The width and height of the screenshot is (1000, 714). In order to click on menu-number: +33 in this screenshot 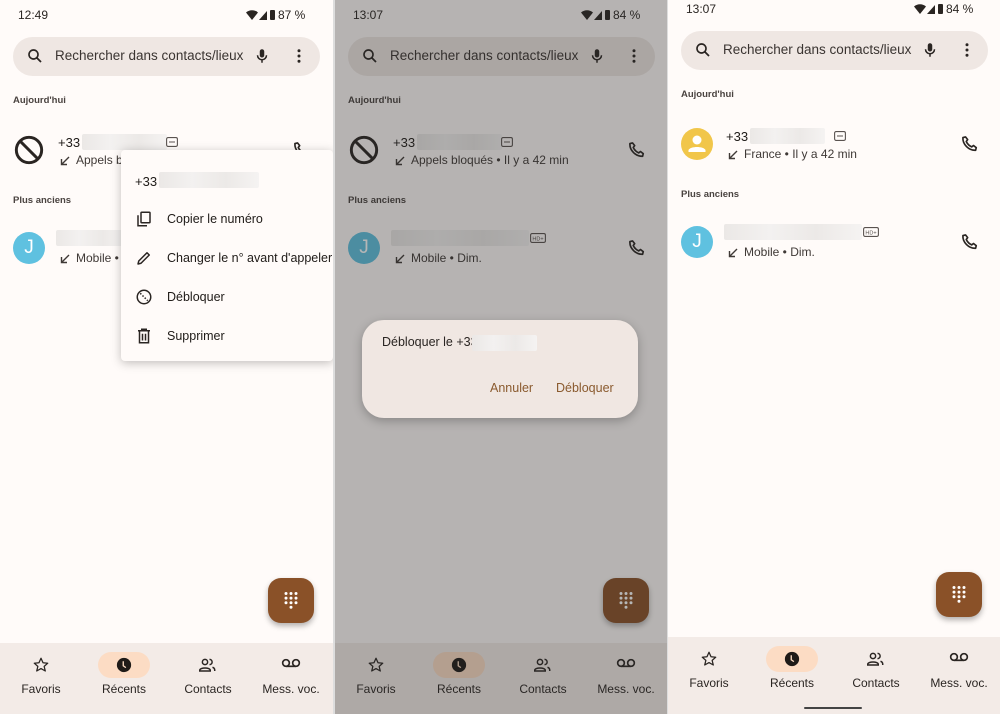, I will do `click(146, 181)`.